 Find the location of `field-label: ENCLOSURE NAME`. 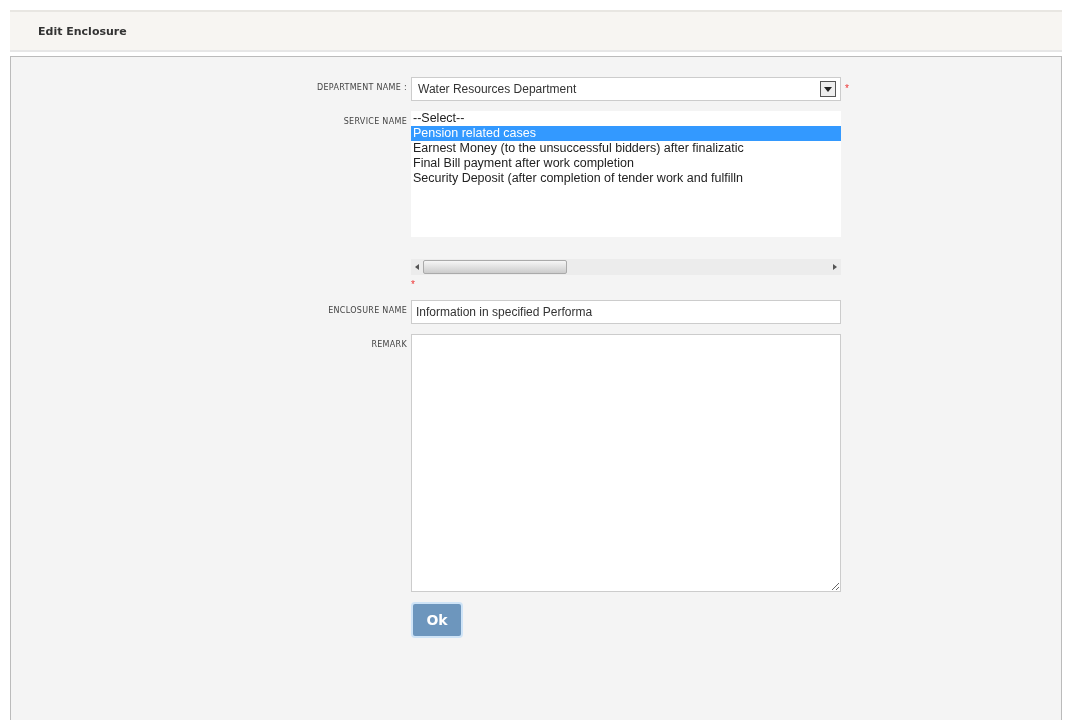

field-label: ENCLOSURE NAME is located at coordinates (367, 310).